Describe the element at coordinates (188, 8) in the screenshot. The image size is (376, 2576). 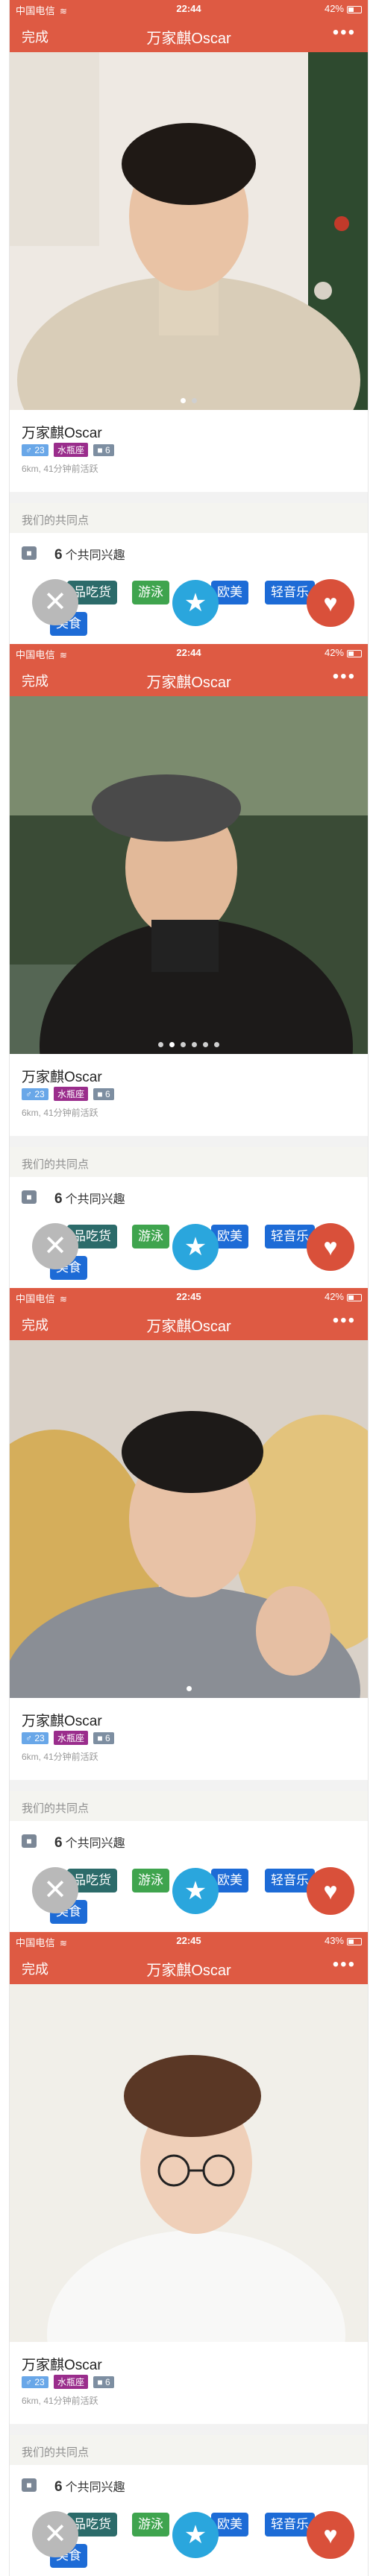
I see `clock: 22:44` at that location.